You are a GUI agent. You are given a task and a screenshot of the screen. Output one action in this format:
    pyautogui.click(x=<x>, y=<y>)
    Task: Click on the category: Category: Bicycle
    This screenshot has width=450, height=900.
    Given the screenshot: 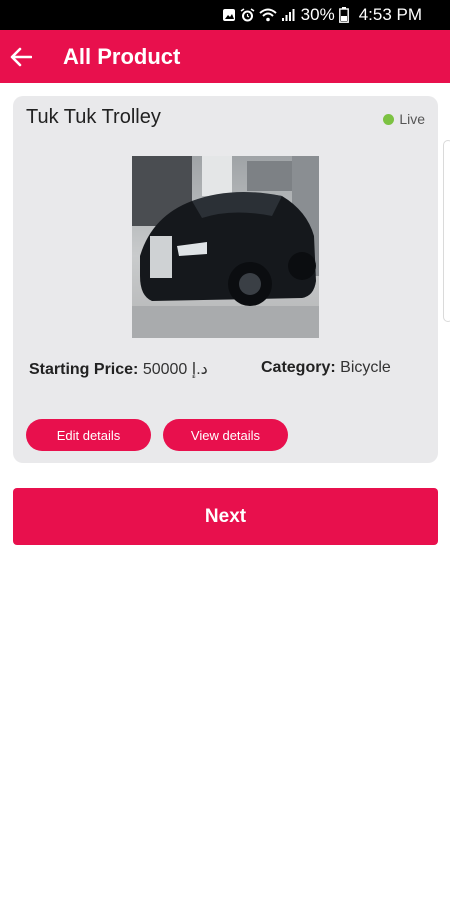 What is the action you would take?
    pyautogui.click(x=326, y=368)
    